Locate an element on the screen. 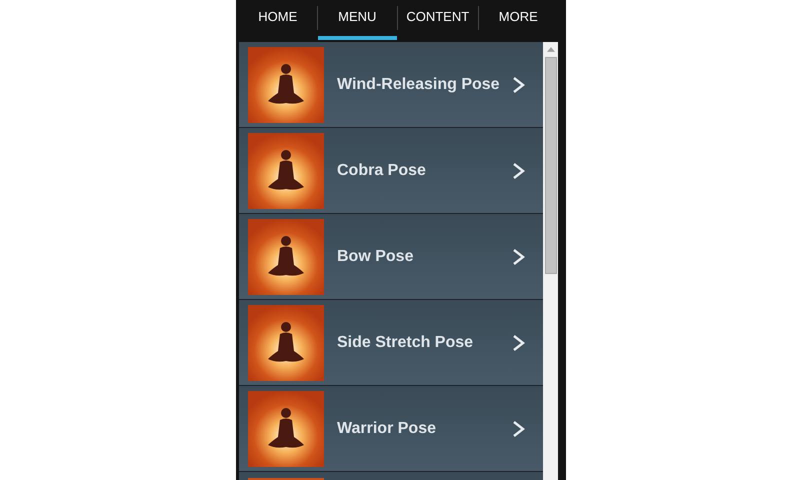 The width and height of the screenshot is (800, 480). up-arrow-icon is located at coordinates (550, 49).